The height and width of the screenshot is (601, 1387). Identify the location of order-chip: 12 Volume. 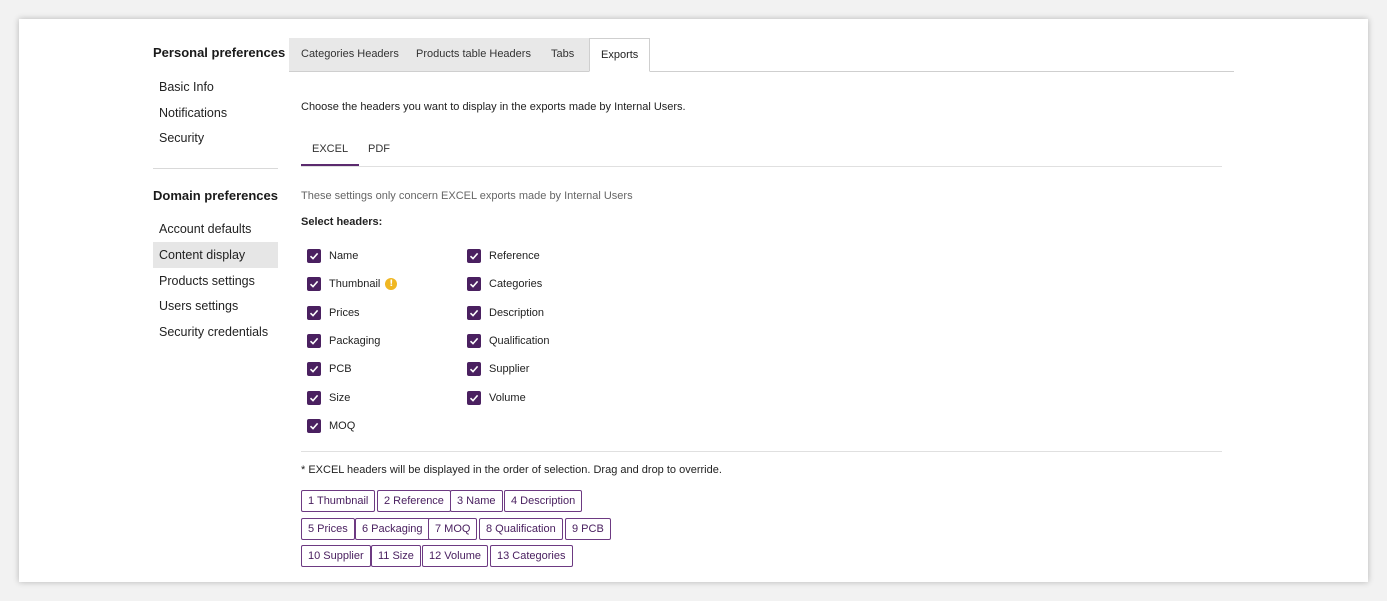
(455, 556).